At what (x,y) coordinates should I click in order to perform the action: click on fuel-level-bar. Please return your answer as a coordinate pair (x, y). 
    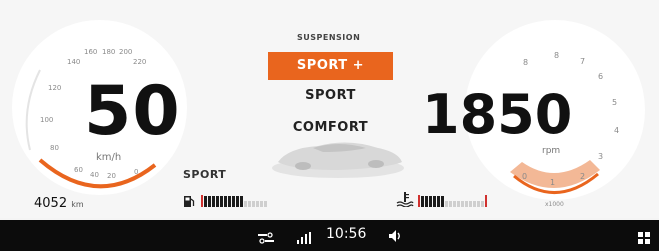
    Looking at the image, I should click on (234, 201).